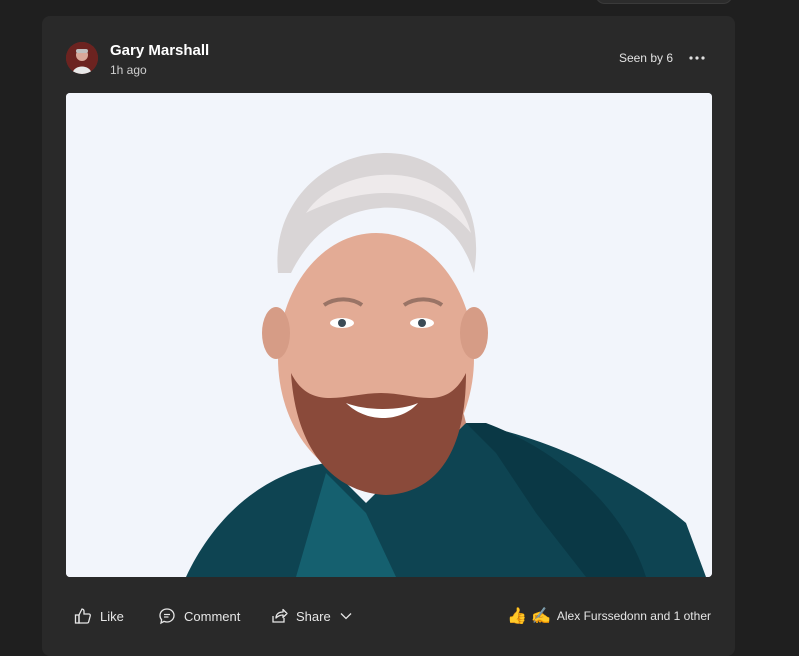  Describe the element at coordinates (646, 58) in the screenshot. I see `seen-by-count: Seen by 6` at that location.